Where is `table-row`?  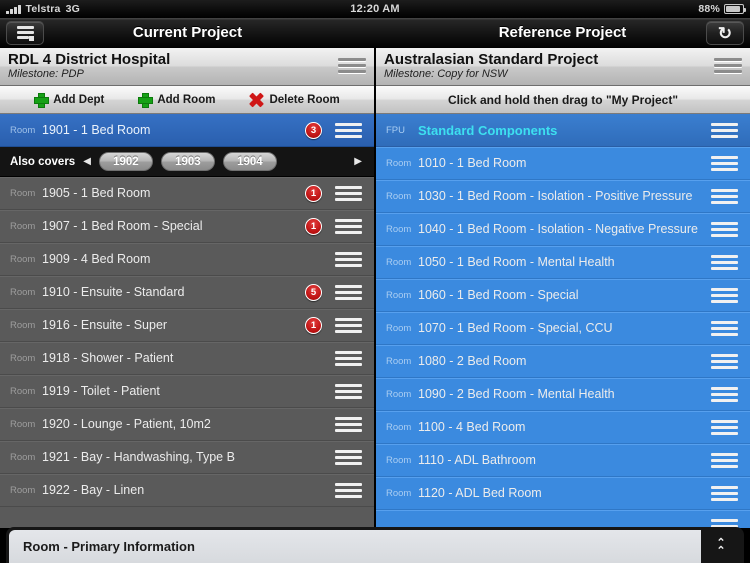 table-row is located at coordinates (563, 519).